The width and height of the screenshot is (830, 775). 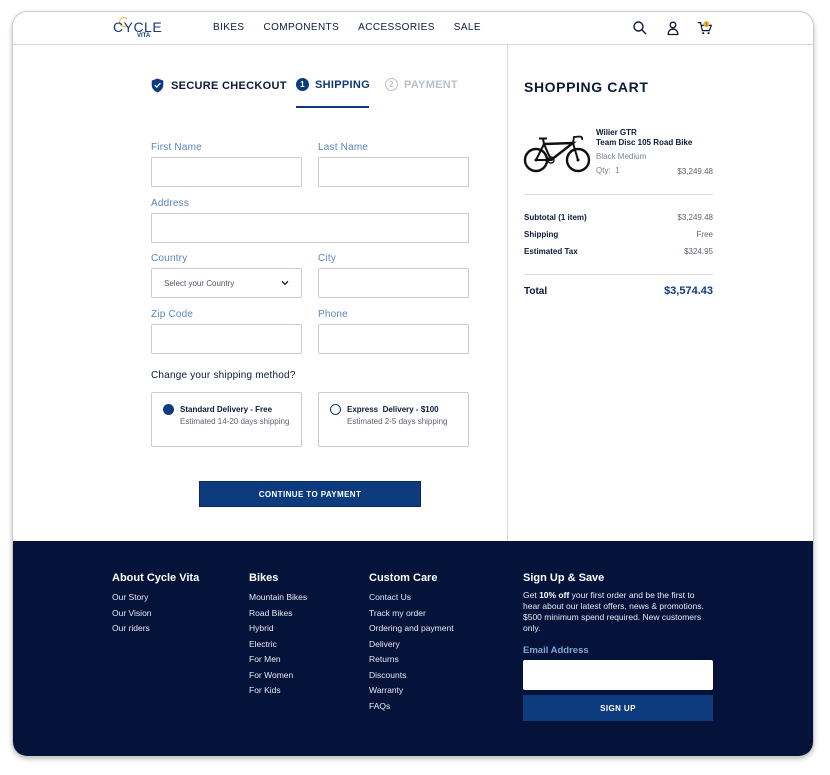 What do you see at coordinates (226, 409) in the screenshot?
I see `standard-delivery-name: Standard Delivery - Free` at bounding box center [226, 409].